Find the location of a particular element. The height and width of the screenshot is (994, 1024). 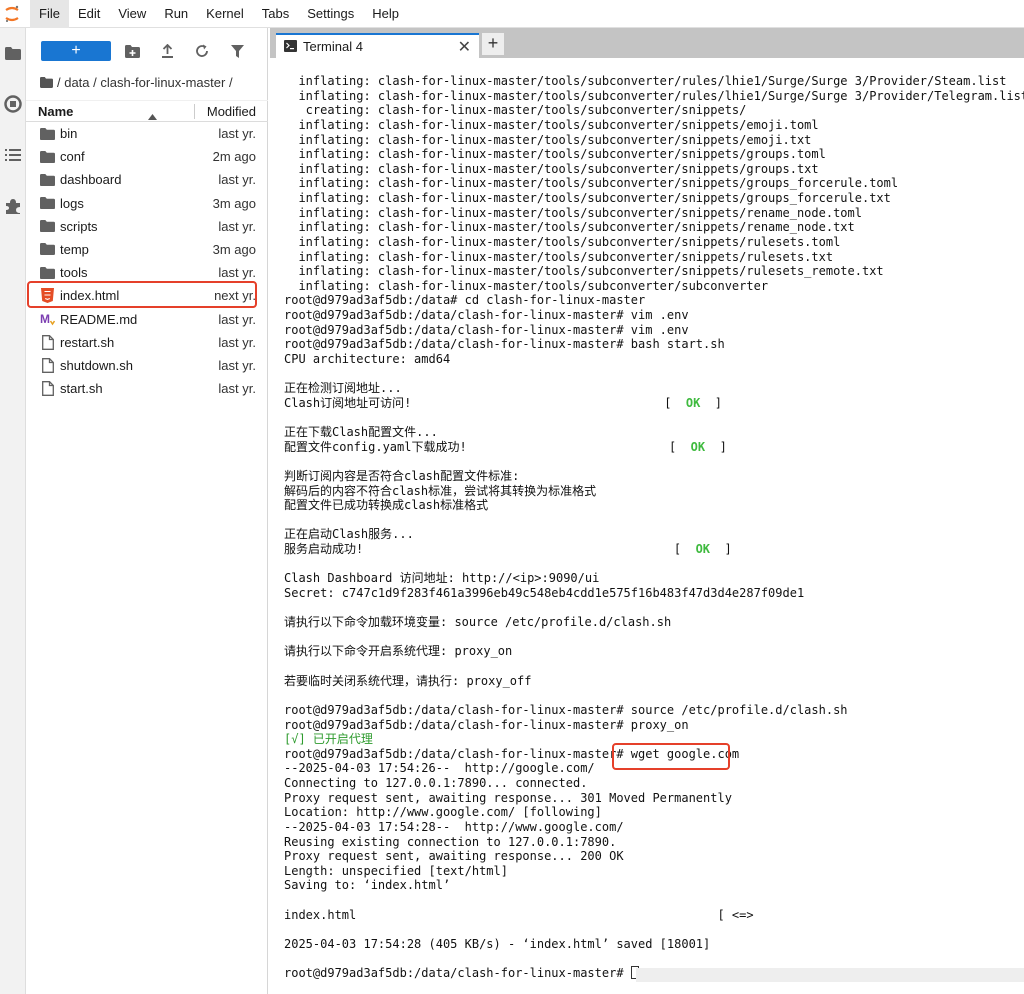

breadcrumb: / data / clash-for-linux-master / is located at coordinates (136, 82).